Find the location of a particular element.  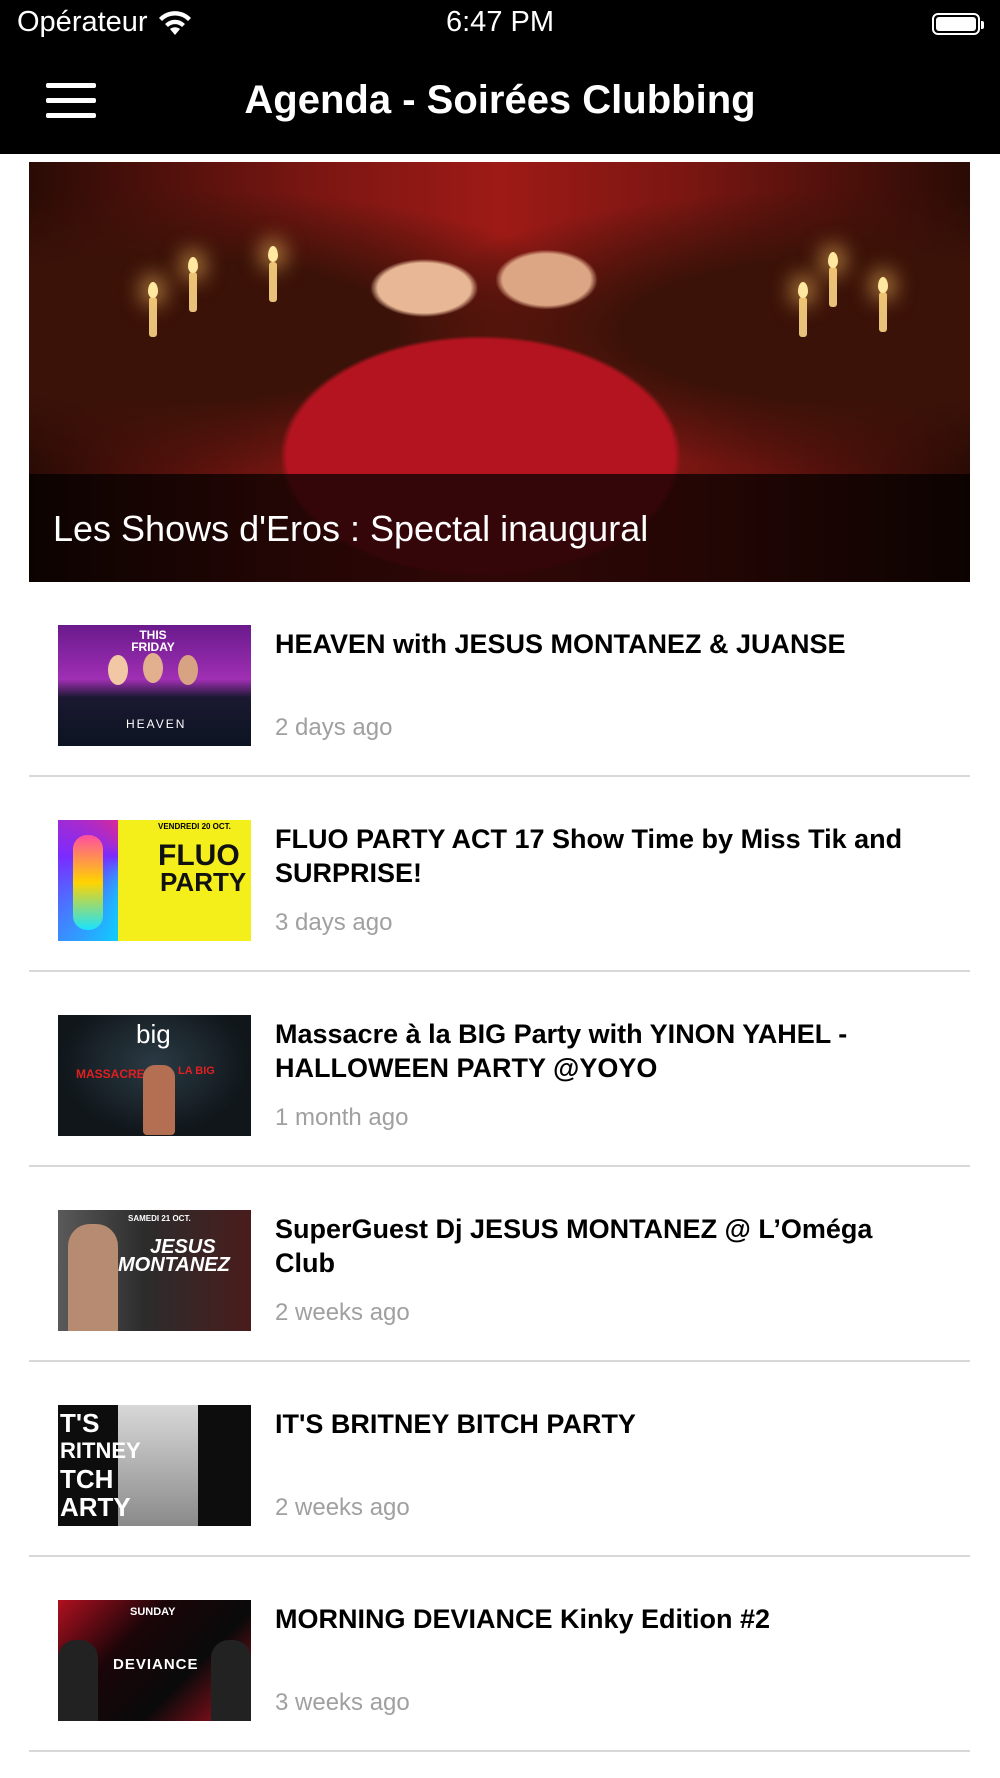

featured-caption-bar: Les Shows d'Eros : Spectal inaugural is located at coordinates (499, 528).